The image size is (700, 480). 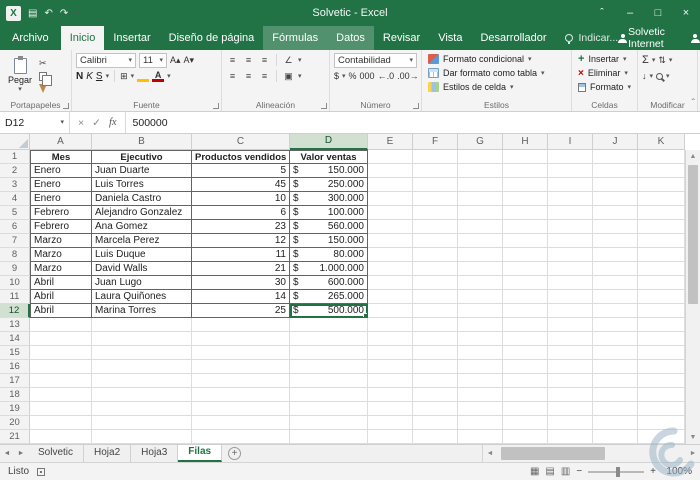 What do you see at coordinates (329, 423) in the screenshot?
I see `cell-D20` at bounding box center [329, 423].